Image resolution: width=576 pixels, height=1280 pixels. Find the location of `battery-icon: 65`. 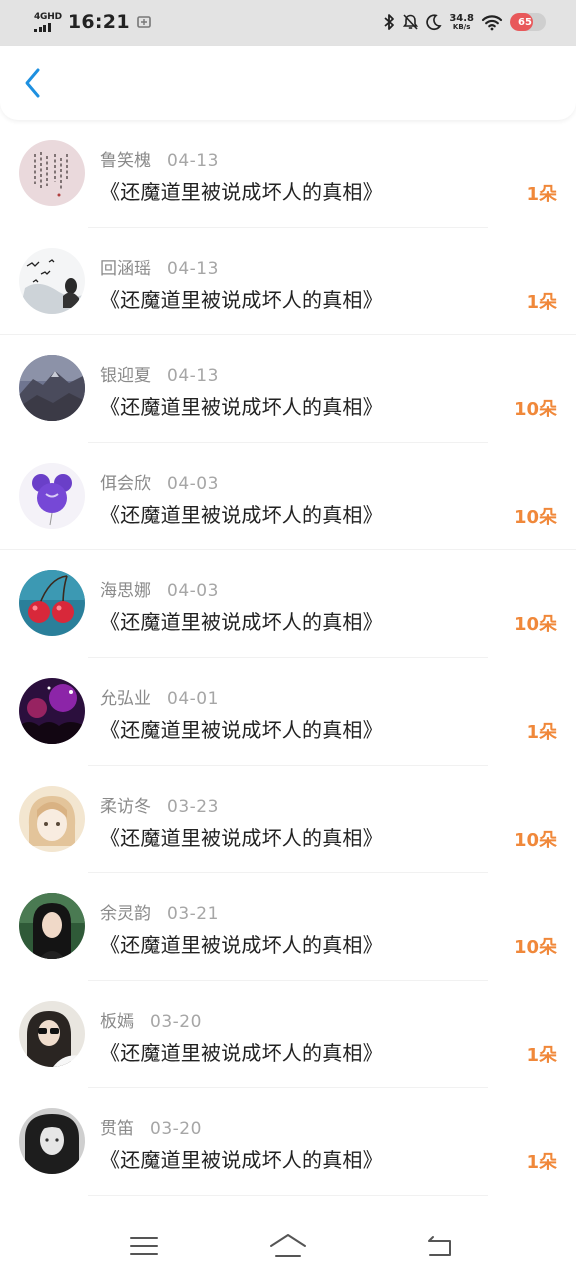

battery-icon: 65 is located at coordinates (528, 22).